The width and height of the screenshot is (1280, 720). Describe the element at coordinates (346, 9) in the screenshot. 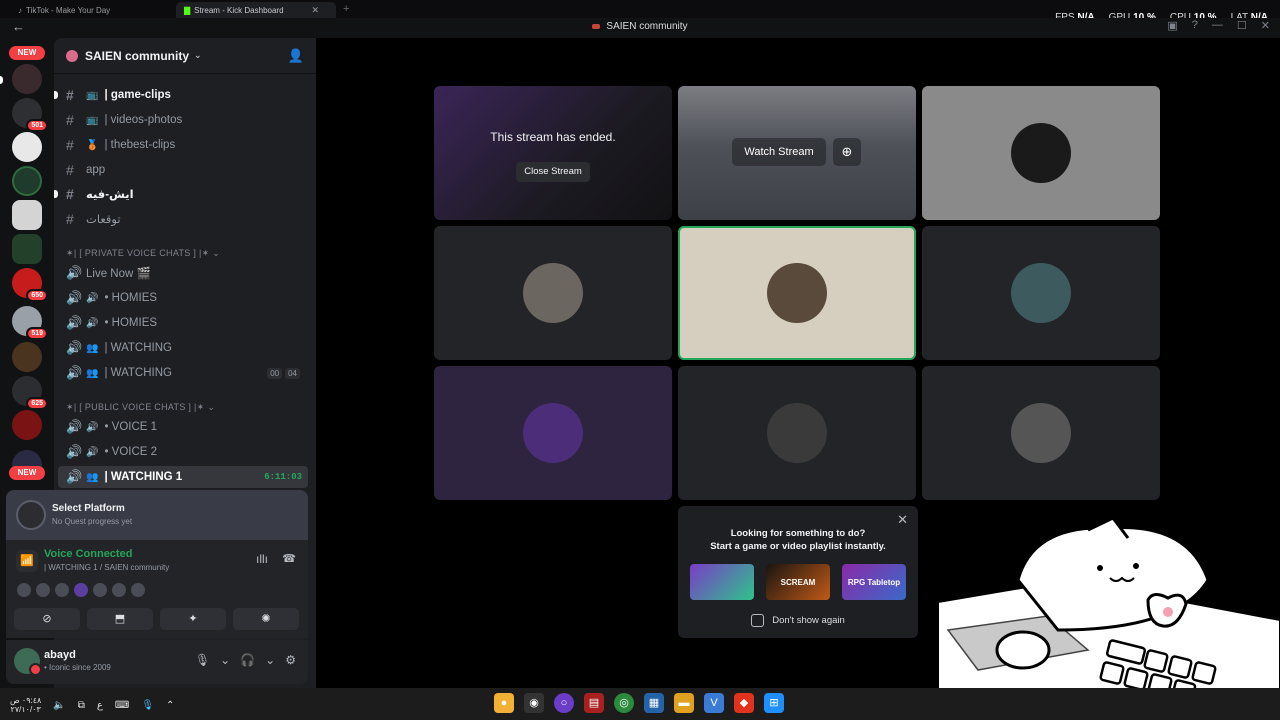

I see `new-tab-button: +` at that location.